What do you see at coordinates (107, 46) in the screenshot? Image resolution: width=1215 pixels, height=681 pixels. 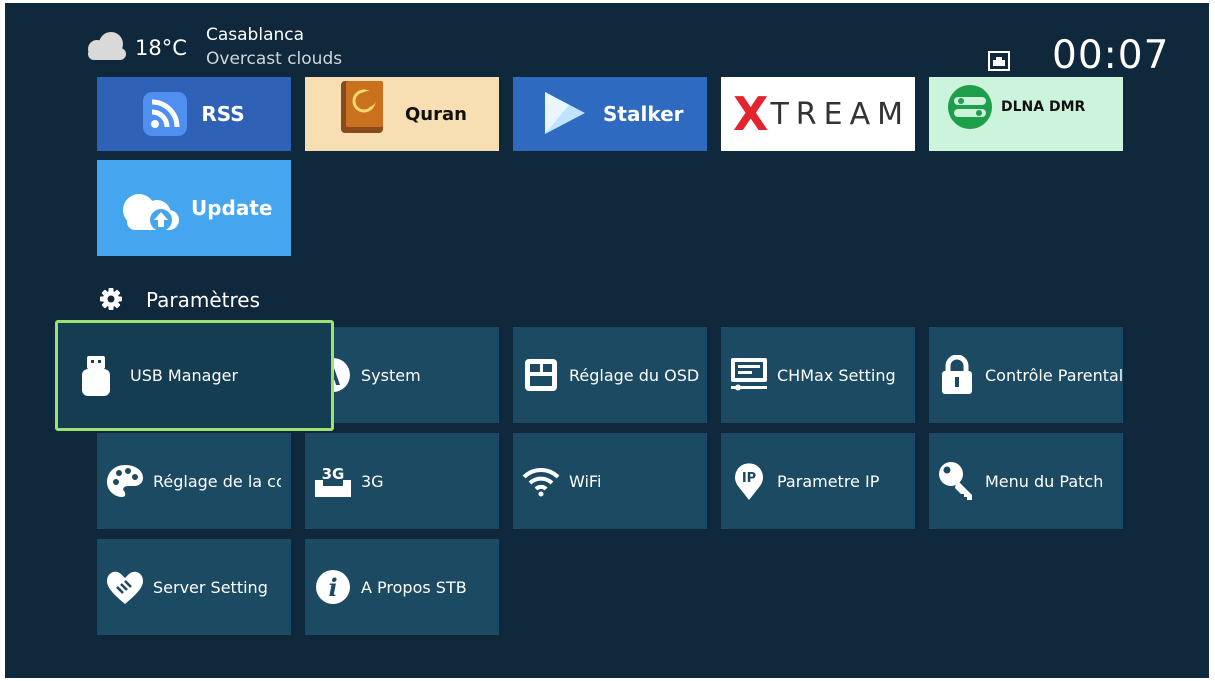 I see `cloud-icon` at bounding box center [107, 46].